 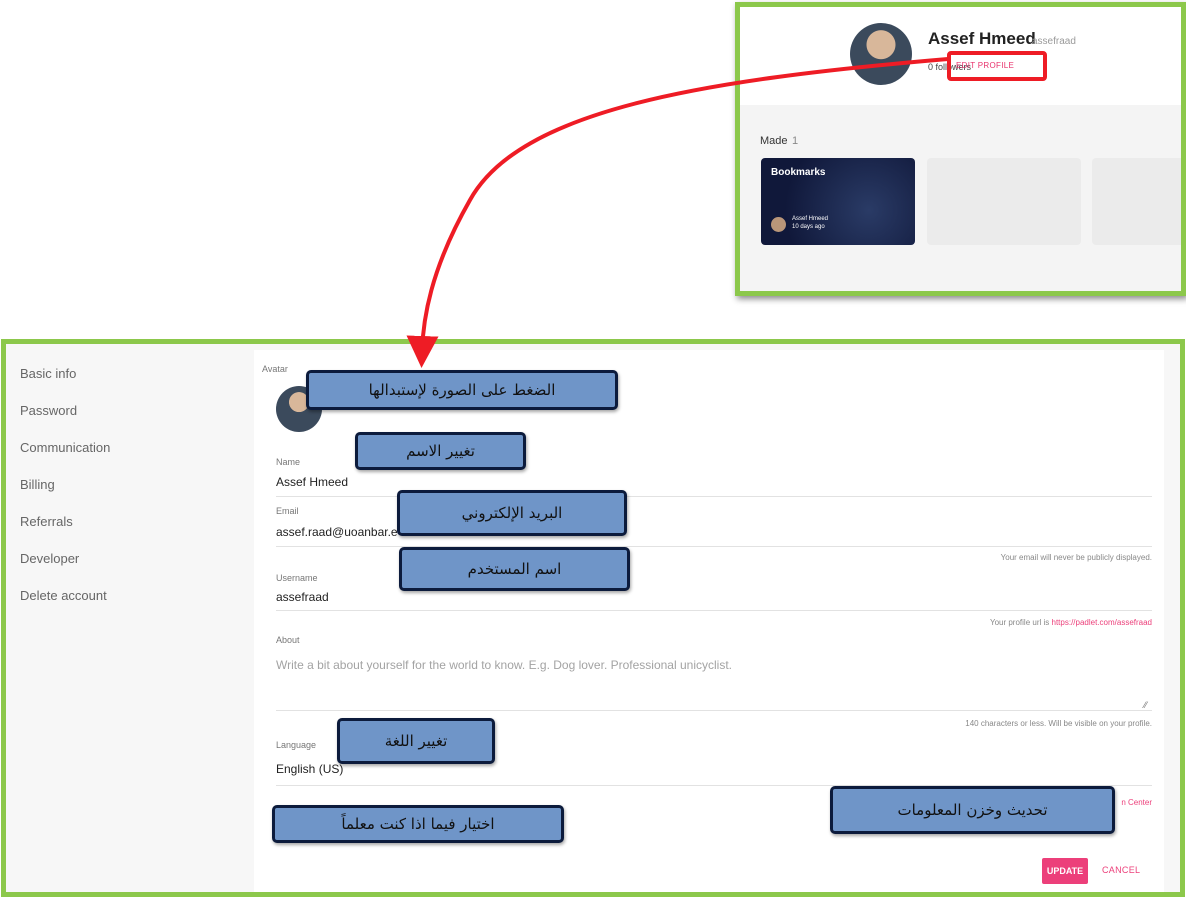 What do you see at coordinates (418, 824) in the screenshot?
I see `callout-teacher: اختيار فيما اذا كنت معلماً` at bounding box center [418, 824].